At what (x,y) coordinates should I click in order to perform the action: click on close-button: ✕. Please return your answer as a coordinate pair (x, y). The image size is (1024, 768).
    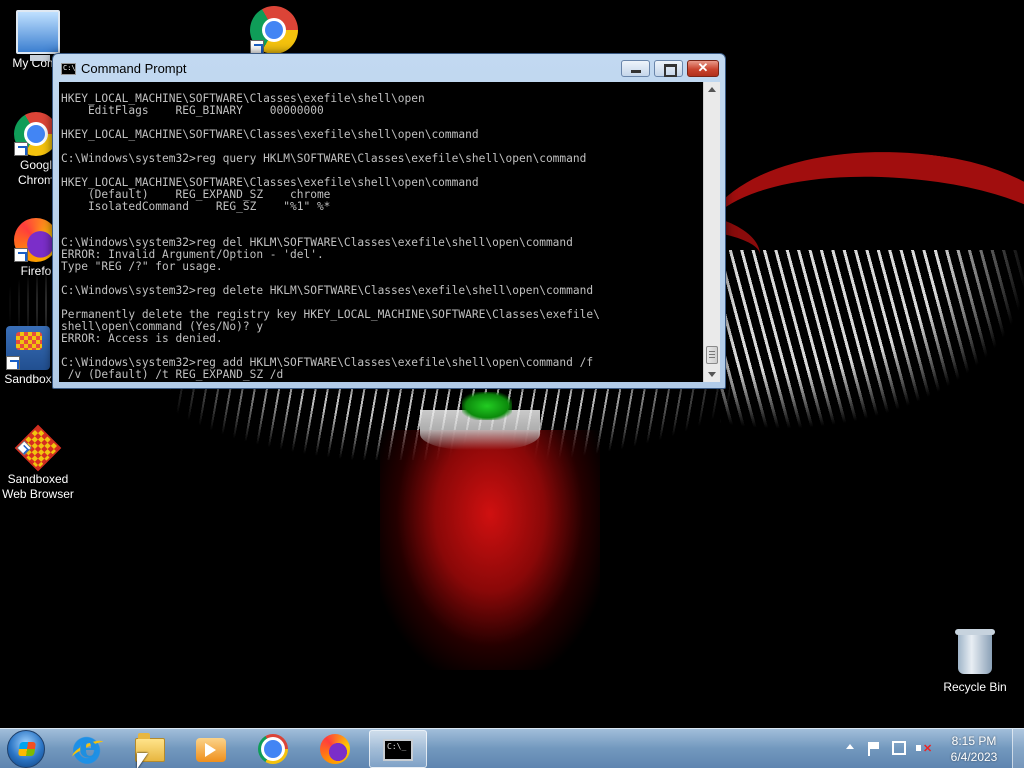
    Looking at the image, I should click on (703, 68).